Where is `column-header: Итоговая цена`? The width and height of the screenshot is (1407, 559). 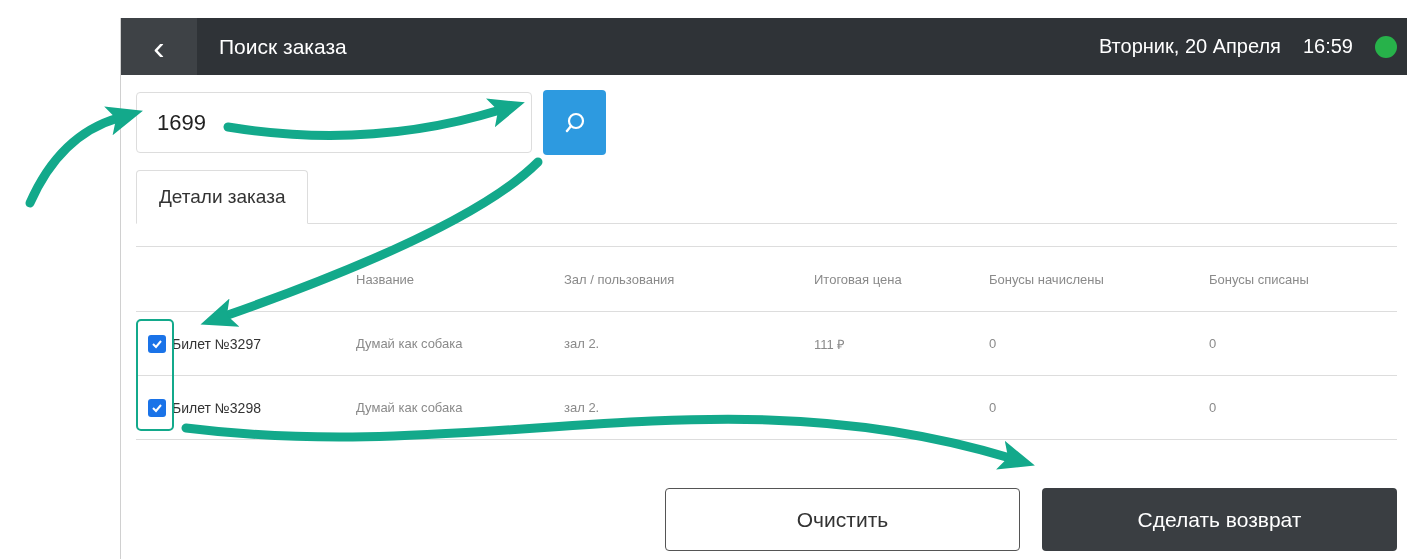
column-header: Итоговая цена is located at coordinates (858, 279).